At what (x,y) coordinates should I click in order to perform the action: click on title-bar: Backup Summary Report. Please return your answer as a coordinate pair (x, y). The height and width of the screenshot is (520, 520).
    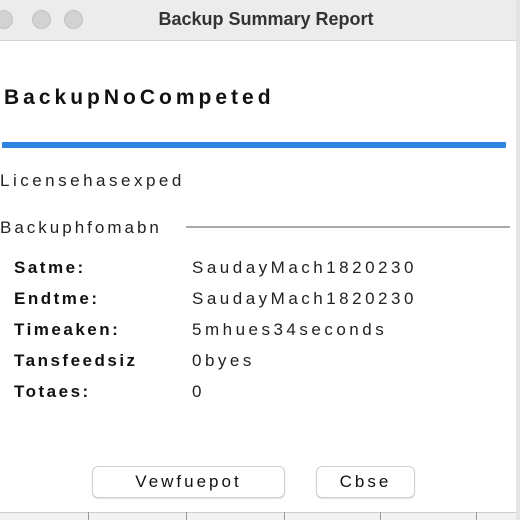
    Looking at the image, I should click on (260, 20).